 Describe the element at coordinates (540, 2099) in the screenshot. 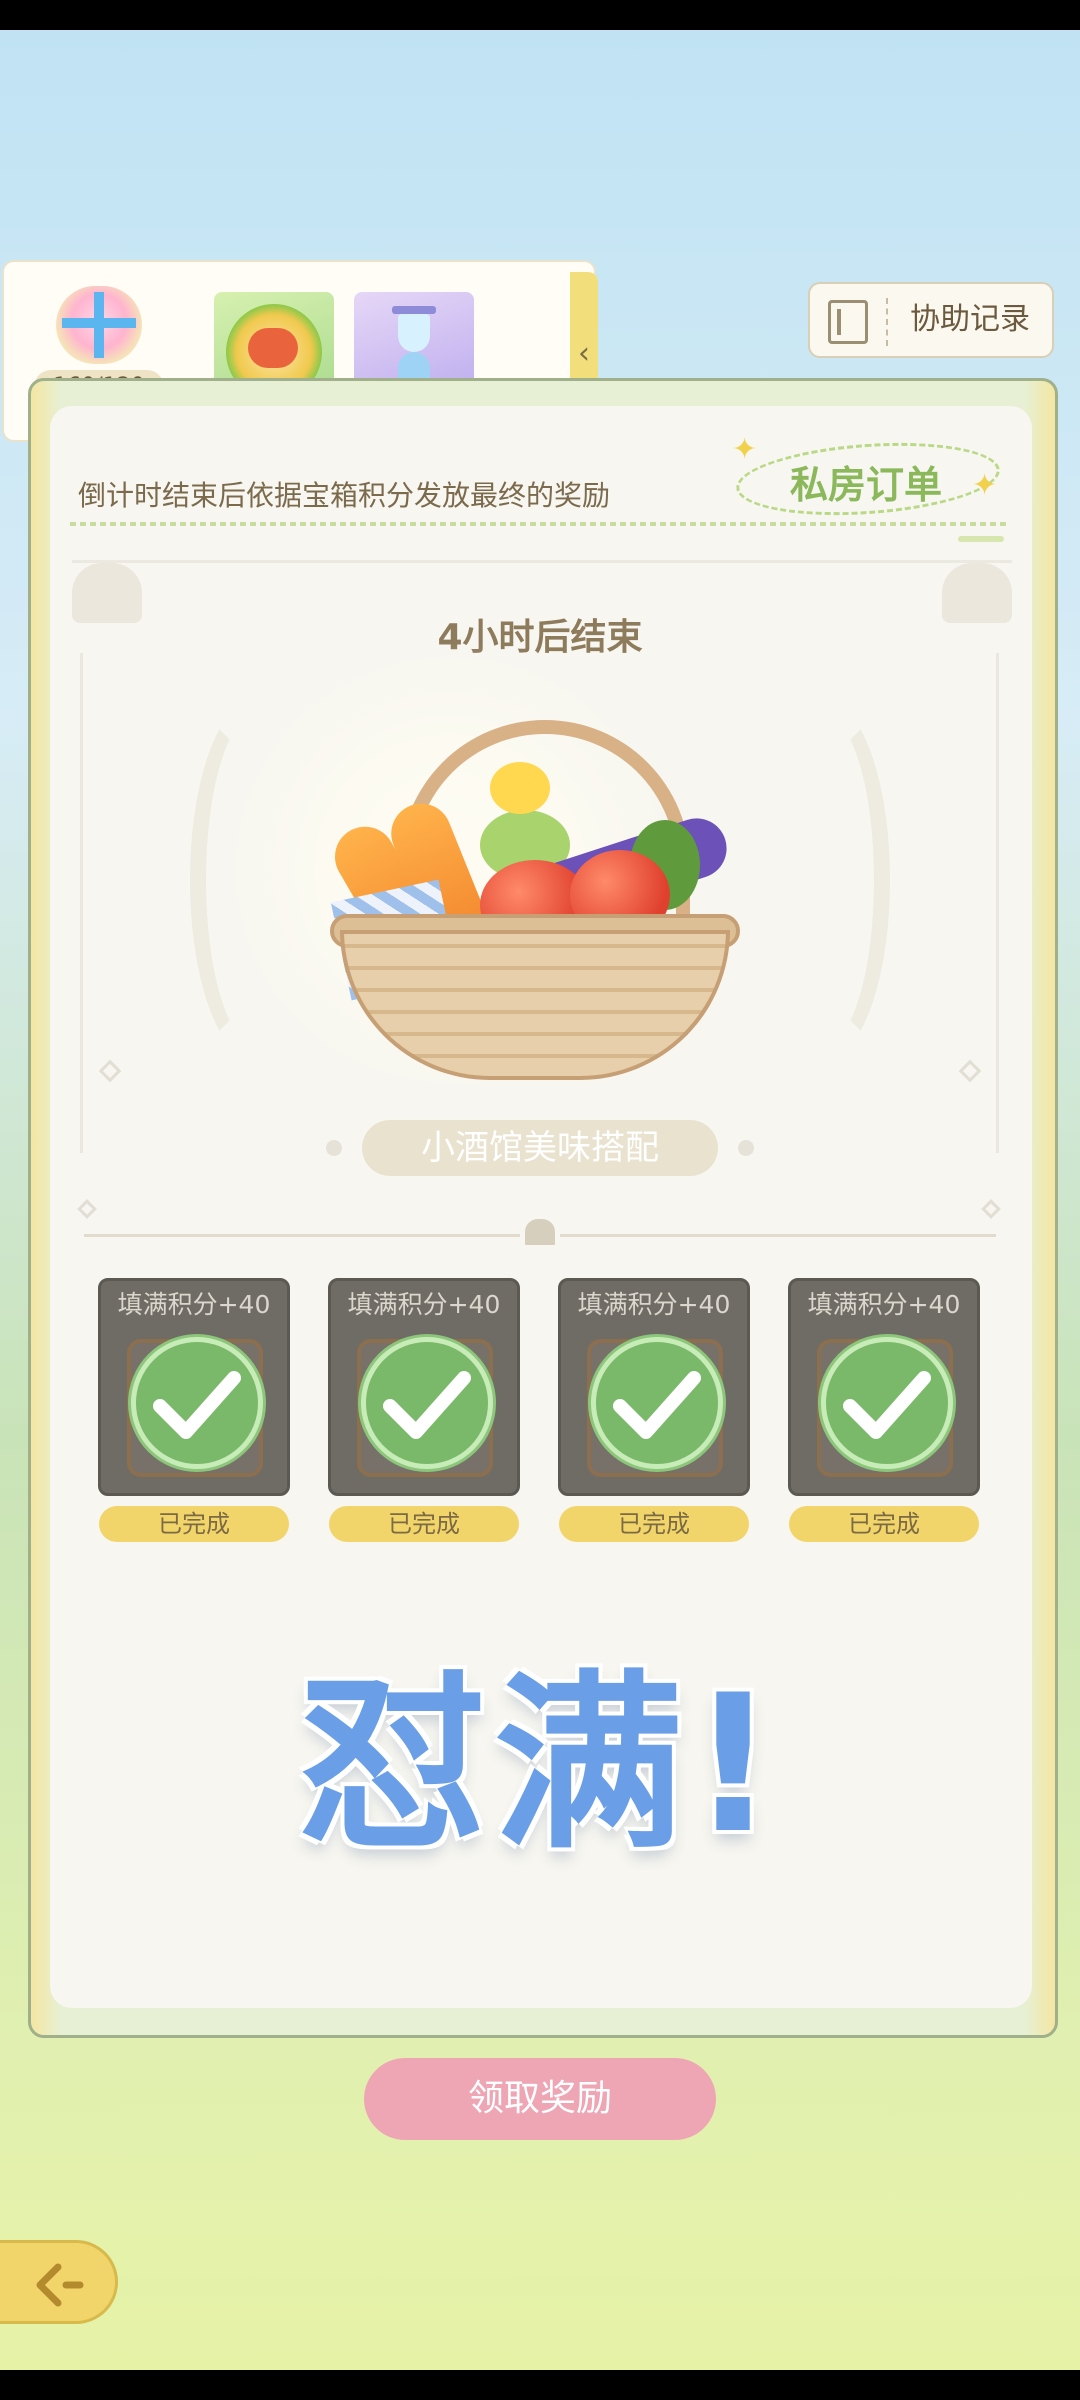

I see `claim-reward-button: 领取奖励` at that location.